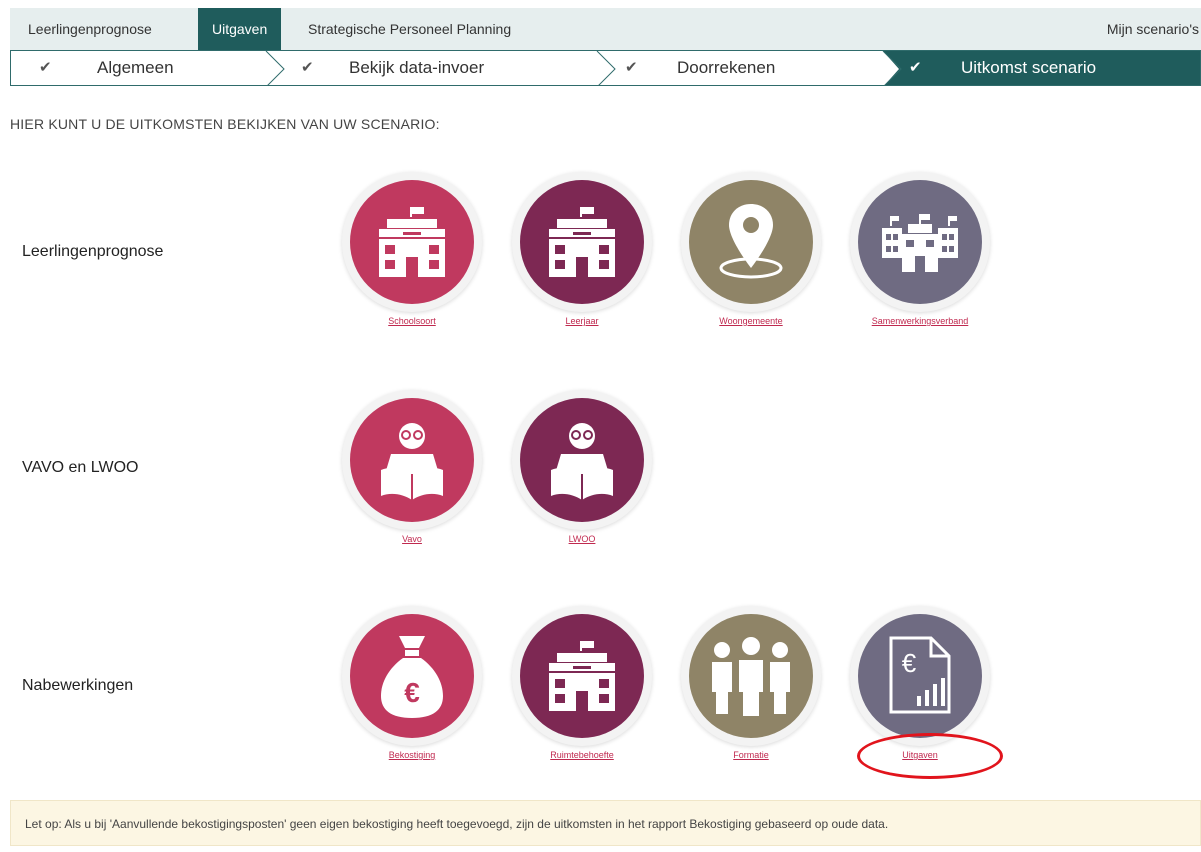 The width and height of the screenshot is (1201, 852). I want to click on section-label-nabewerkingen: Nabewerkingen, so click(78, 685).